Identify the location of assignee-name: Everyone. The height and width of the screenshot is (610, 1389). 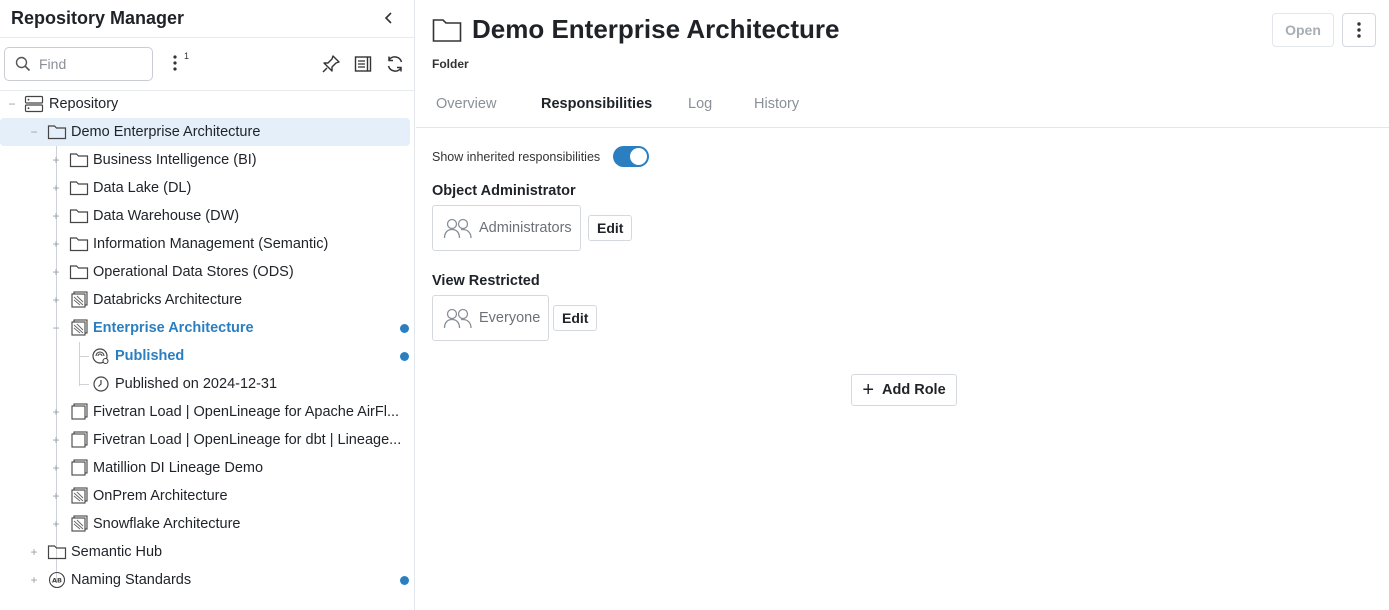
(510, 318).